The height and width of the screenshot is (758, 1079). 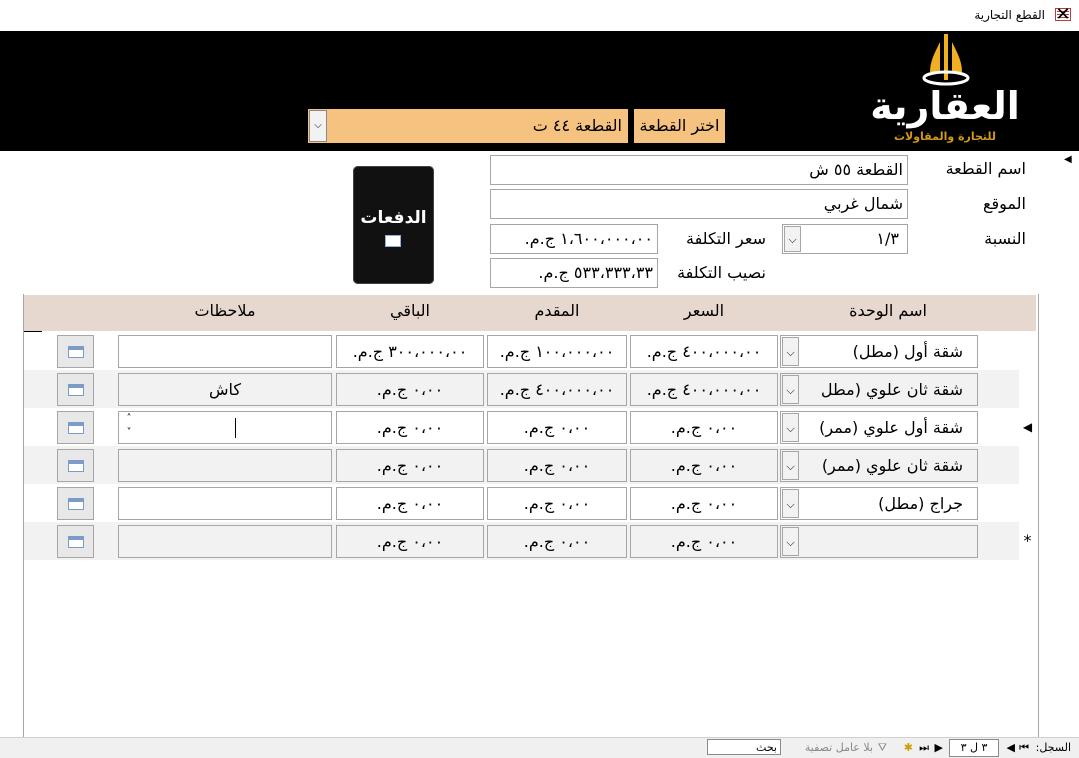 What do you see at coordinates (939, 747) in the screenshot?
I see `next-record-icon: ▶` at bounding box center [939, 747].